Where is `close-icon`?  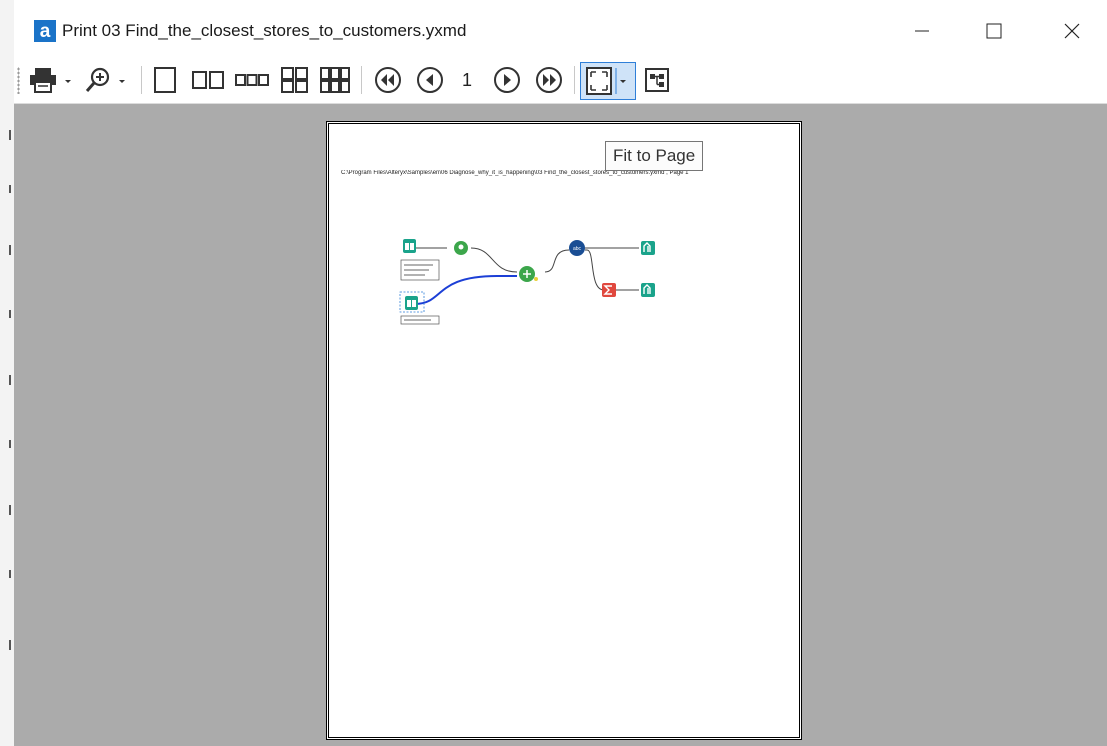
close-icon is located at coordinates (1072, 31).